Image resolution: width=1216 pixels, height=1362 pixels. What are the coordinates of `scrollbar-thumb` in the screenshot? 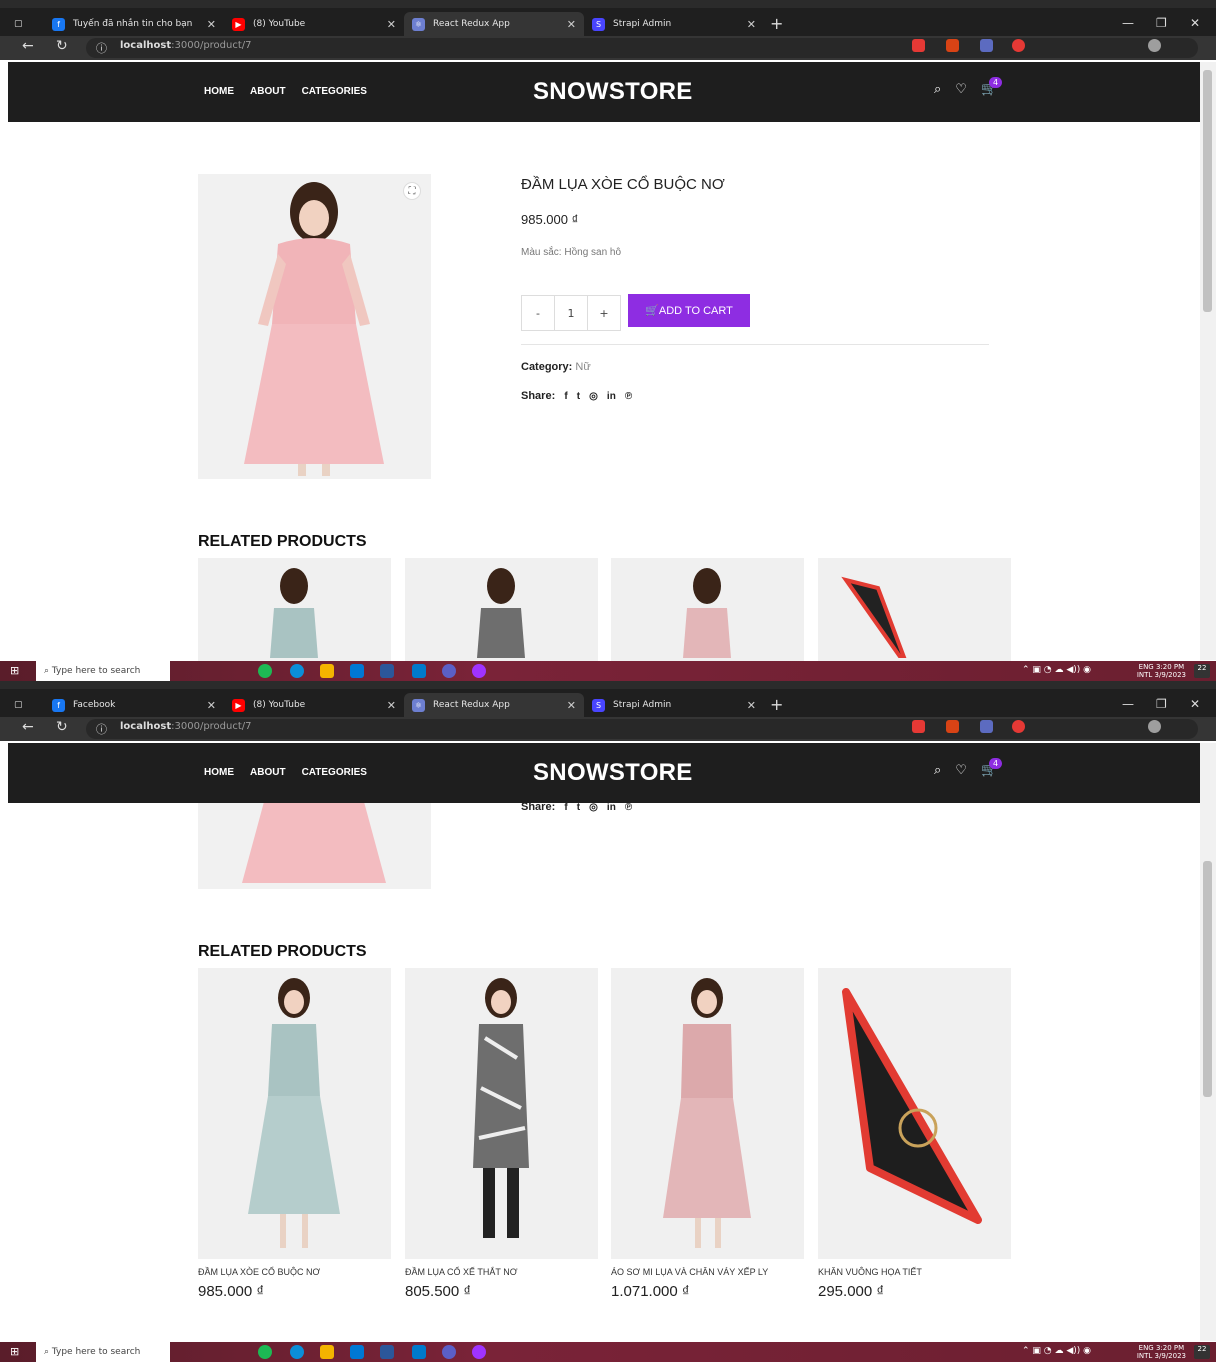 It's located at (1207, 979).